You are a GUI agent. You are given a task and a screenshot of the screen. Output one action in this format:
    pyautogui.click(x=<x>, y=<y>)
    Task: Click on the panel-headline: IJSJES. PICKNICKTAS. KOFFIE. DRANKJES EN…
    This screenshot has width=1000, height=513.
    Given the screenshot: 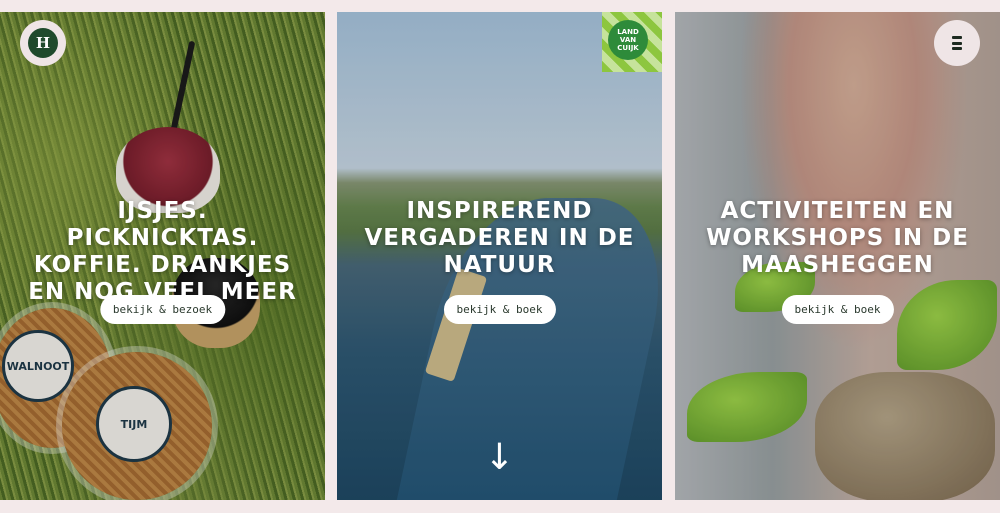 What is the action you would take?
    pyautogui.click(x=162, y=251)
    